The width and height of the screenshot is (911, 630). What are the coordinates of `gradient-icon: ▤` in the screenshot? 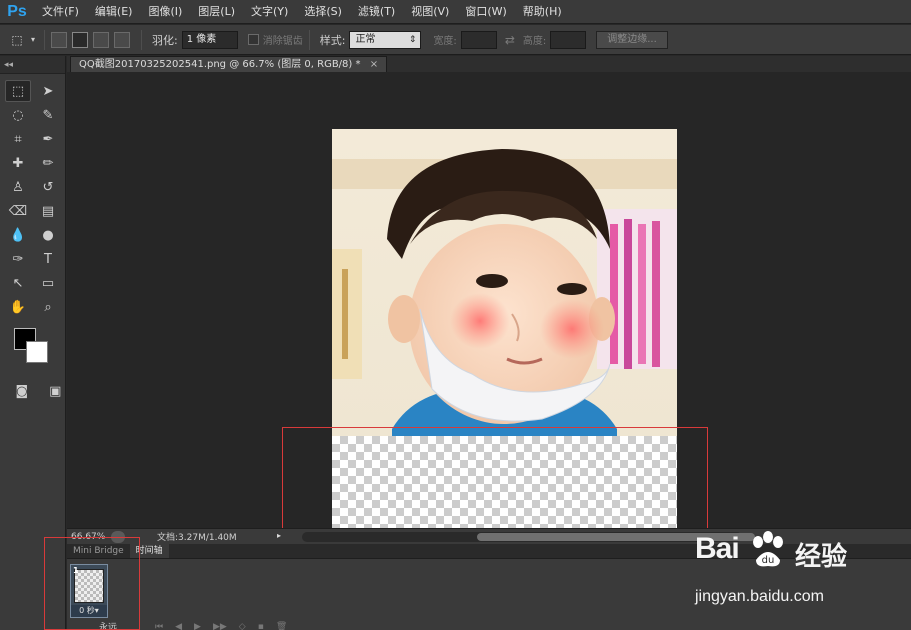 It's located at (48, 211).